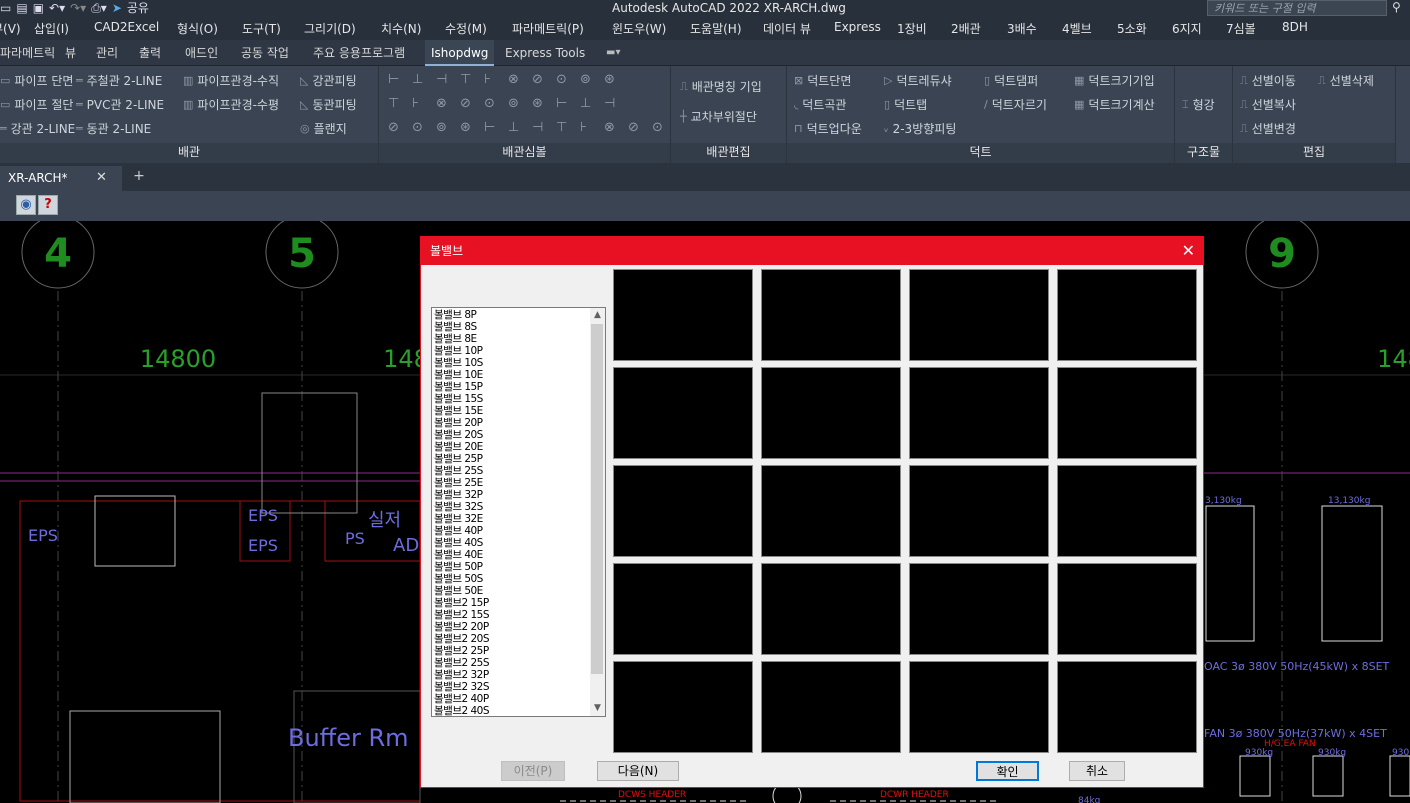  Describe the element at coordinates (918, 80) in the screenshot. I see `btn-duct-reducer: ▷ 덕트레듀샤` at that location.